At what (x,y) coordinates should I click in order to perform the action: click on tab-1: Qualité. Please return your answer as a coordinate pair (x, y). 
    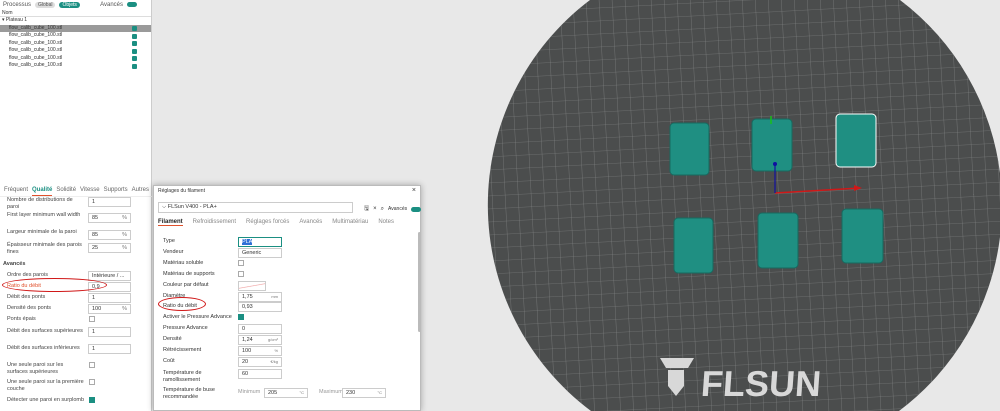
    Looking at the image, I should click on (42, 191).